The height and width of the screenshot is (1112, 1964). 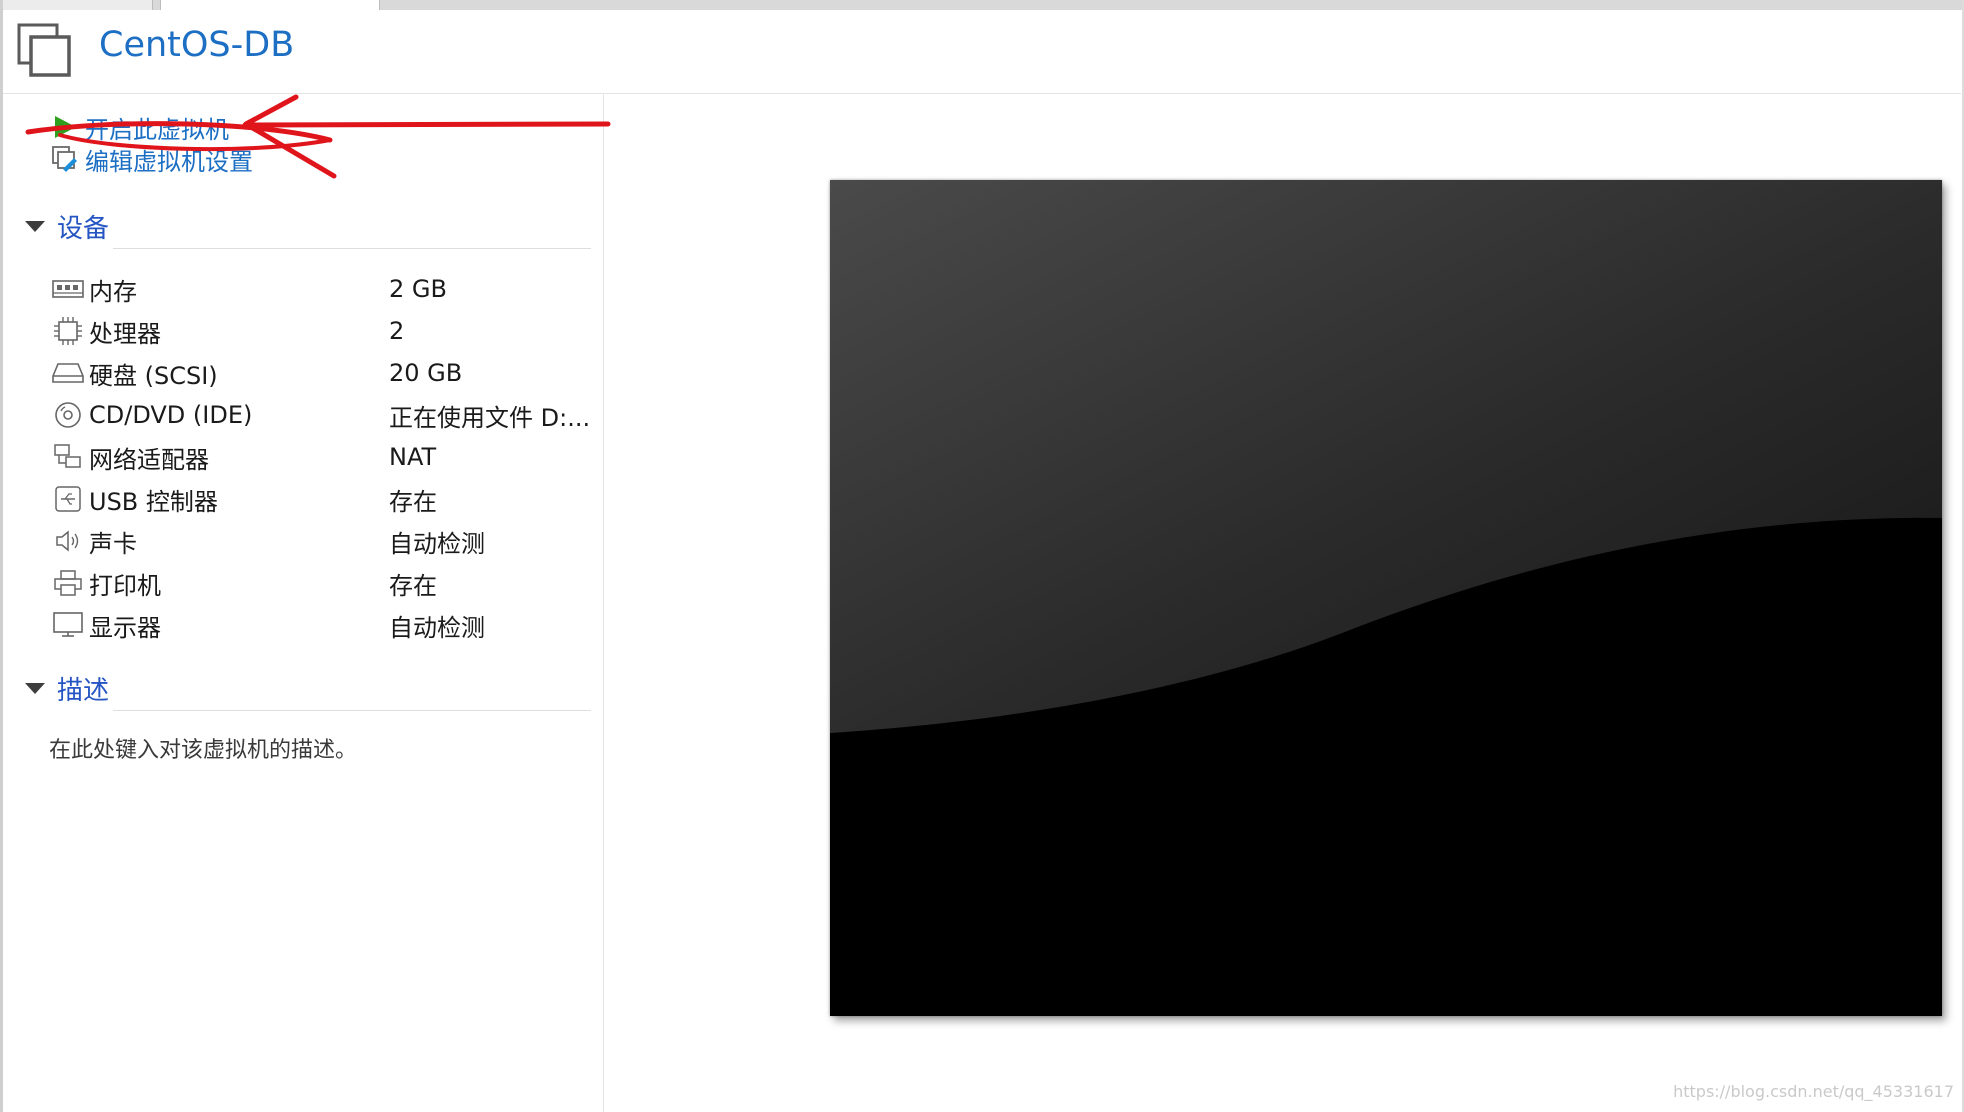 I want to click on device-row-memory: 内存 2 GB, so click(x=321, y=289).